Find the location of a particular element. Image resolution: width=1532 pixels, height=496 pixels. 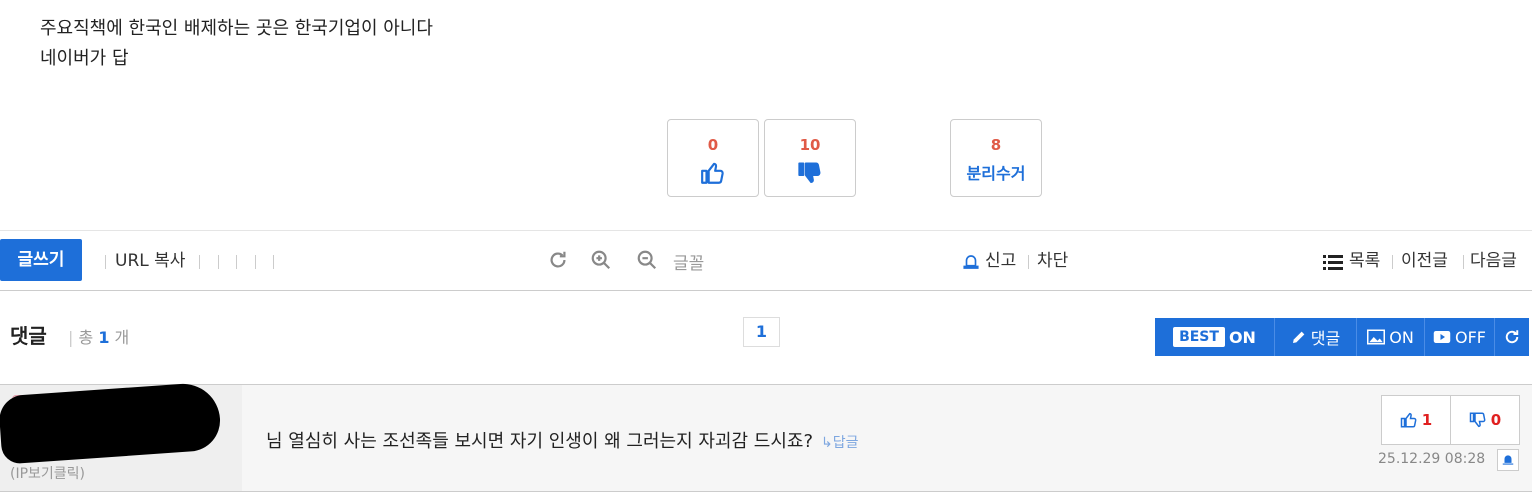

font-button: 글꼴 is located at coordinates (688, 261).